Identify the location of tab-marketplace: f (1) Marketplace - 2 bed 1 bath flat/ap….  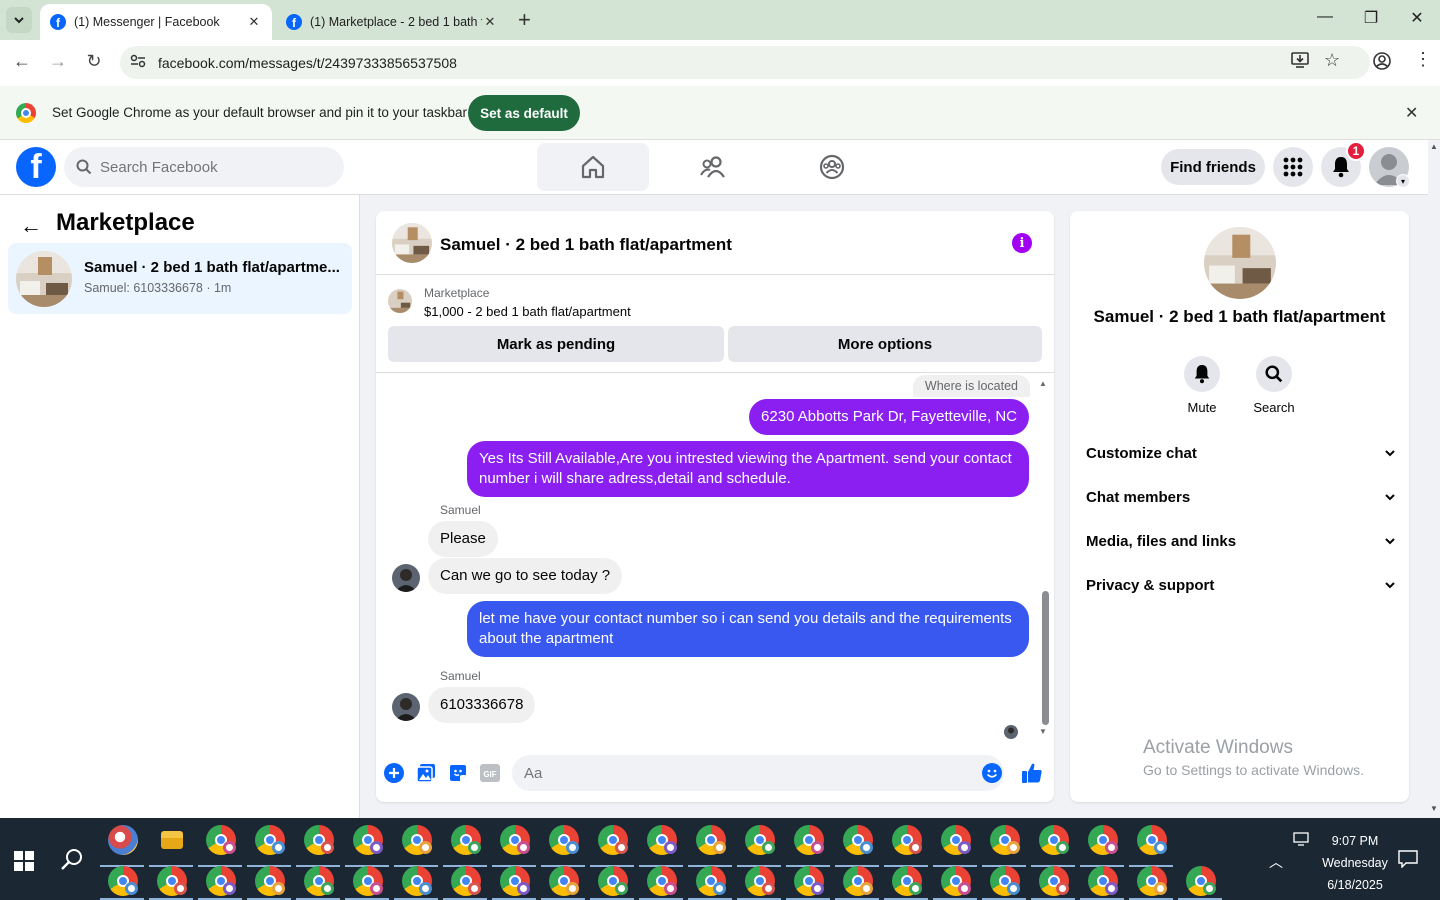
(392, 22).